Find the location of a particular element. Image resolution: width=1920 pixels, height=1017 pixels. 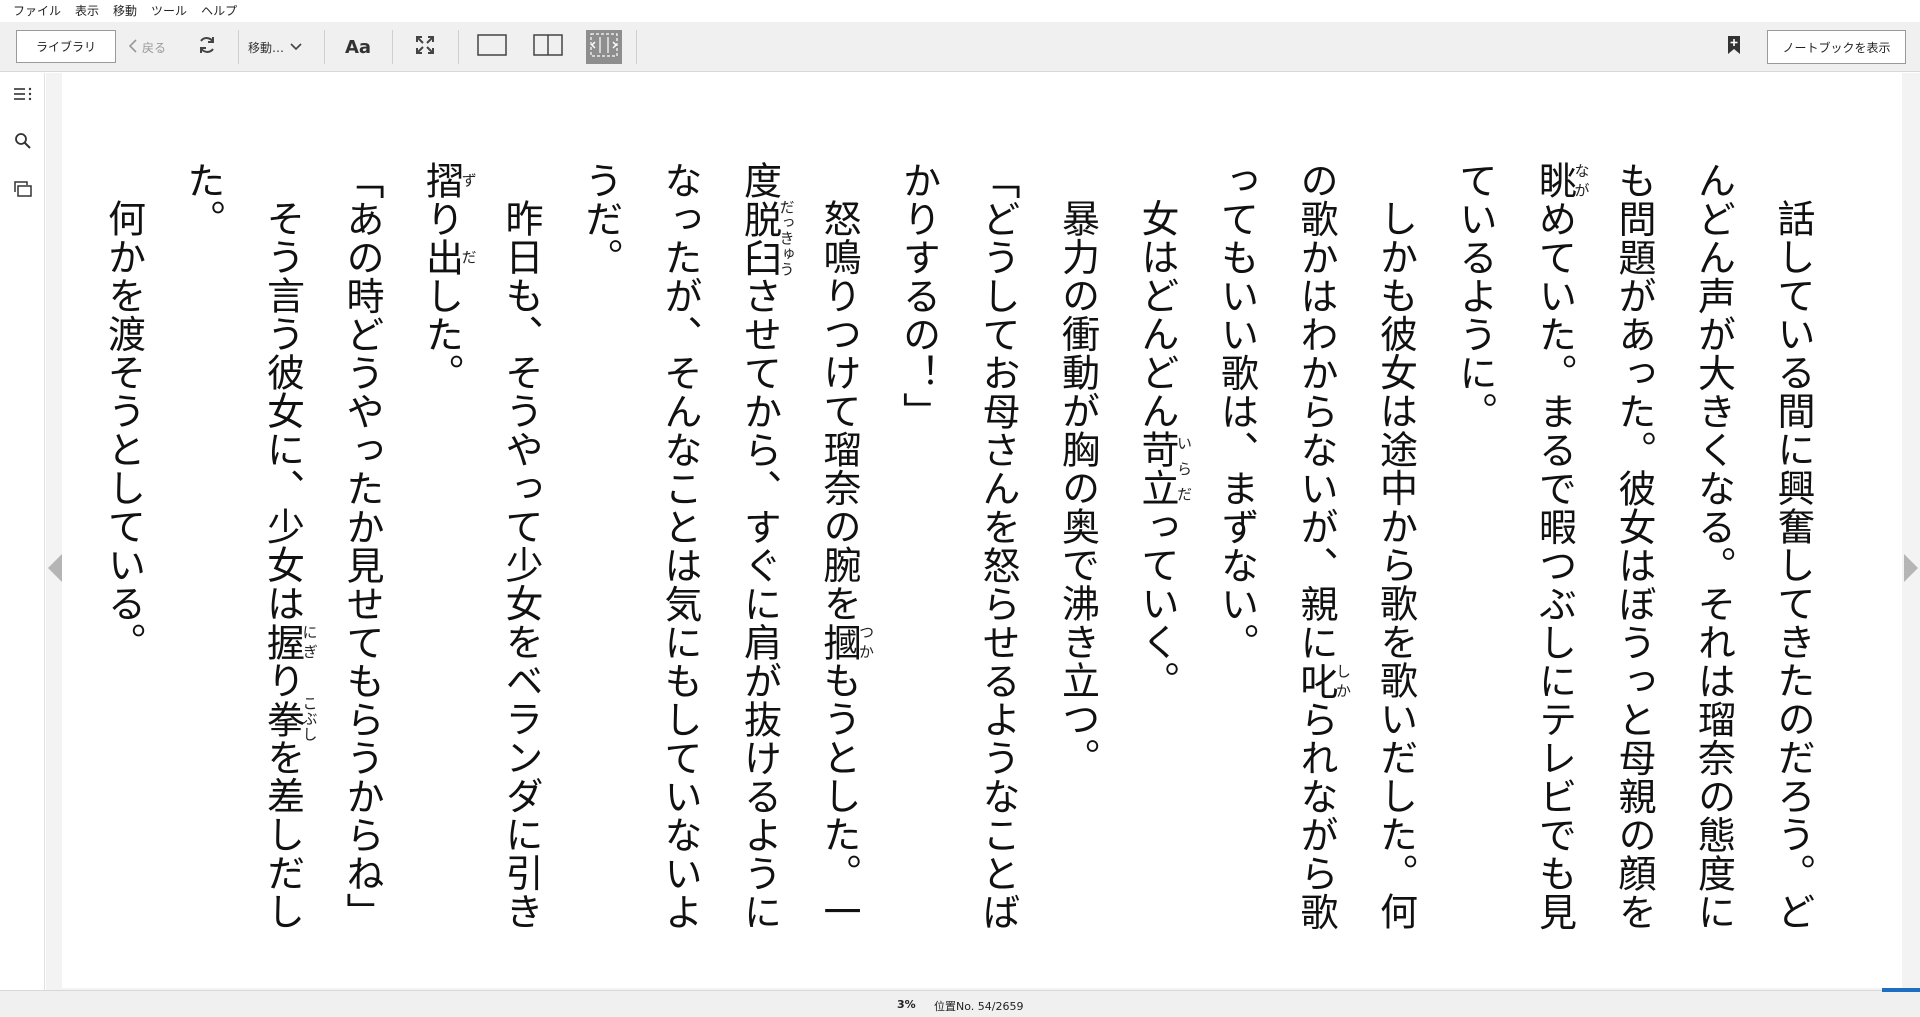

ruby-base: 眺 is located at coordinates (1554, 180).